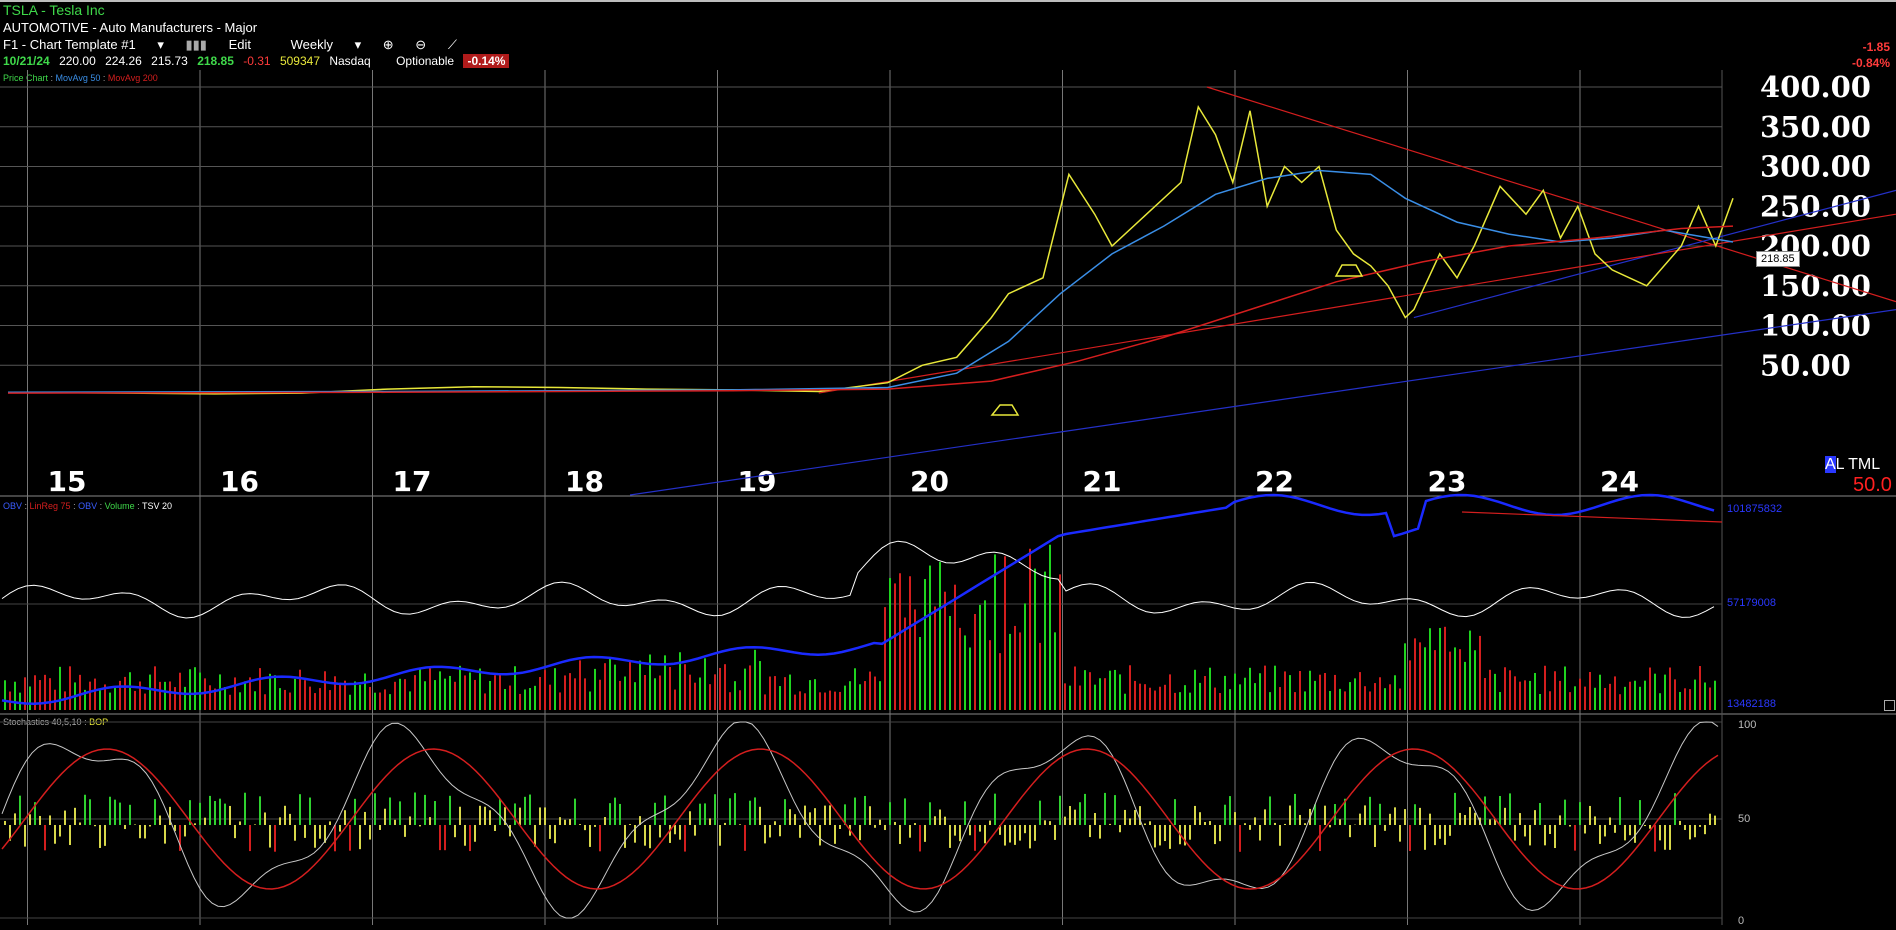  What do you see at coordinates (239, 481) in the screenshot?
I see `x-tick-label: 16` at bounding box center [239, 481].